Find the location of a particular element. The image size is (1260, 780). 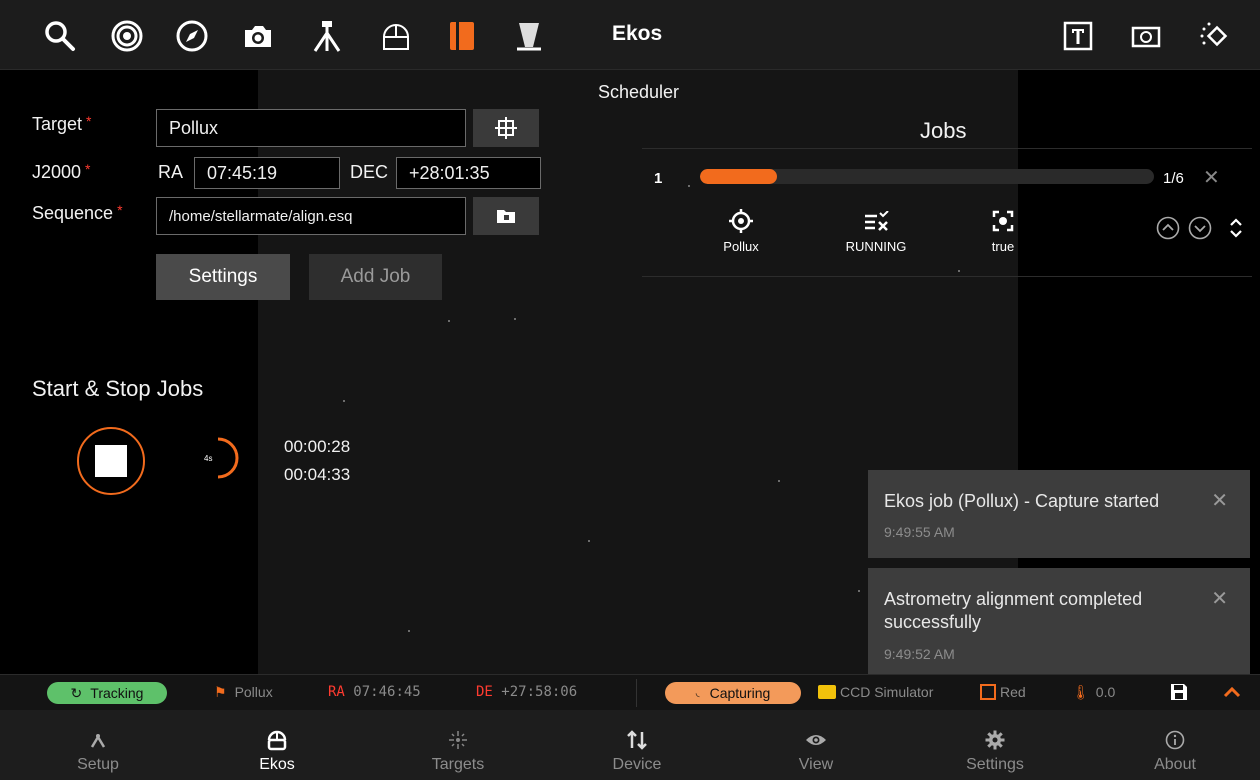

crosshair-target-icon is located at coordinates (741, 221).